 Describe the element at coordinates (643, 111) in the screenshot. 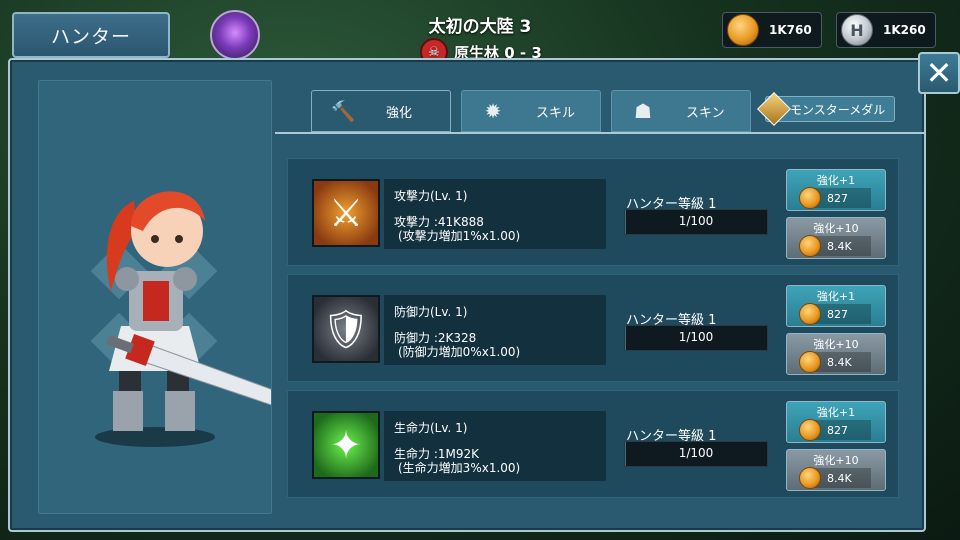

I see `hood-icon: ☗` at that location.